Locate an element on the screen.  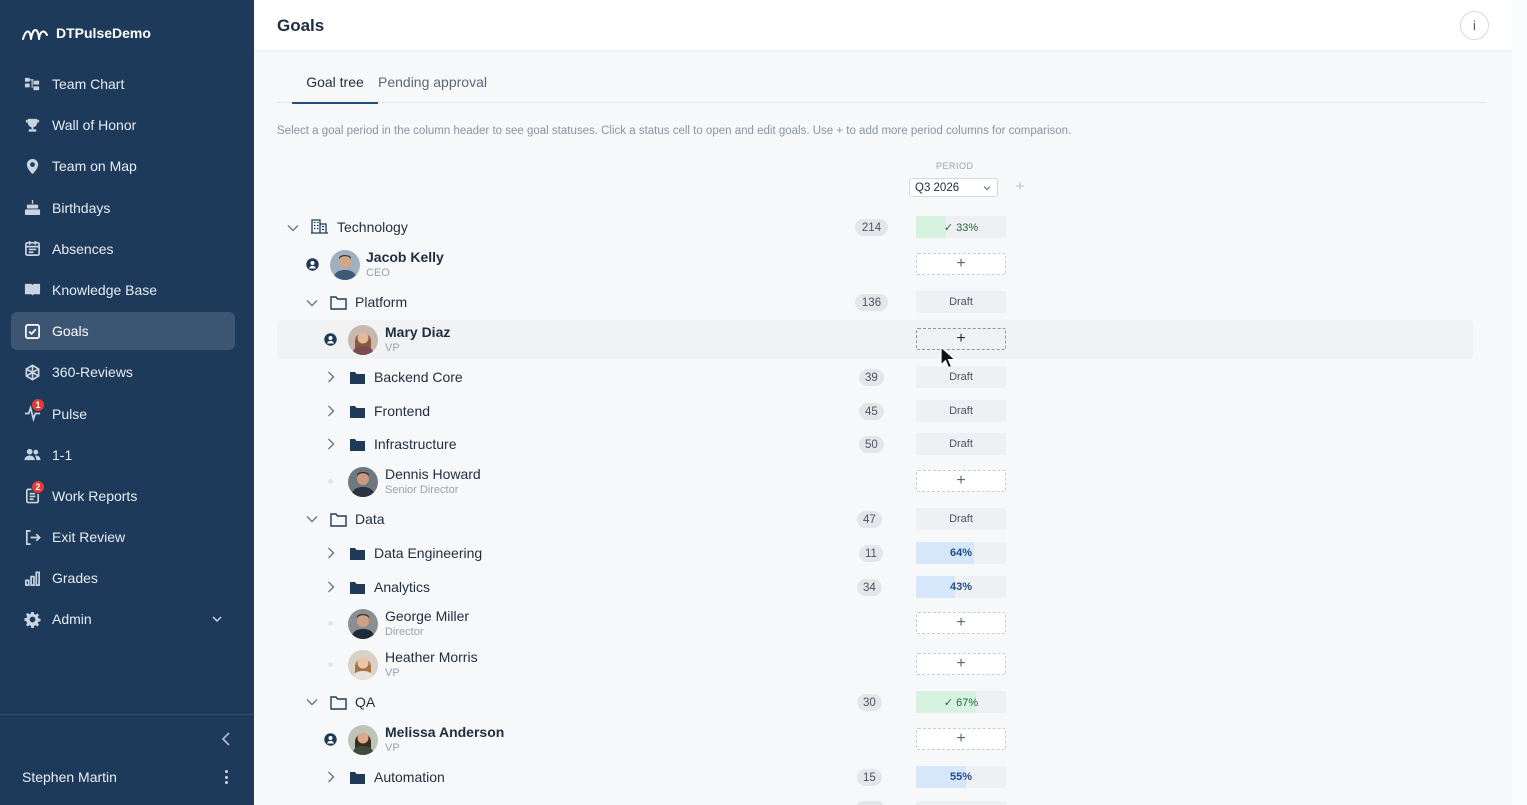
tree-row-person: Jacob Kelly CEO + is located at coordinates (875, 265).